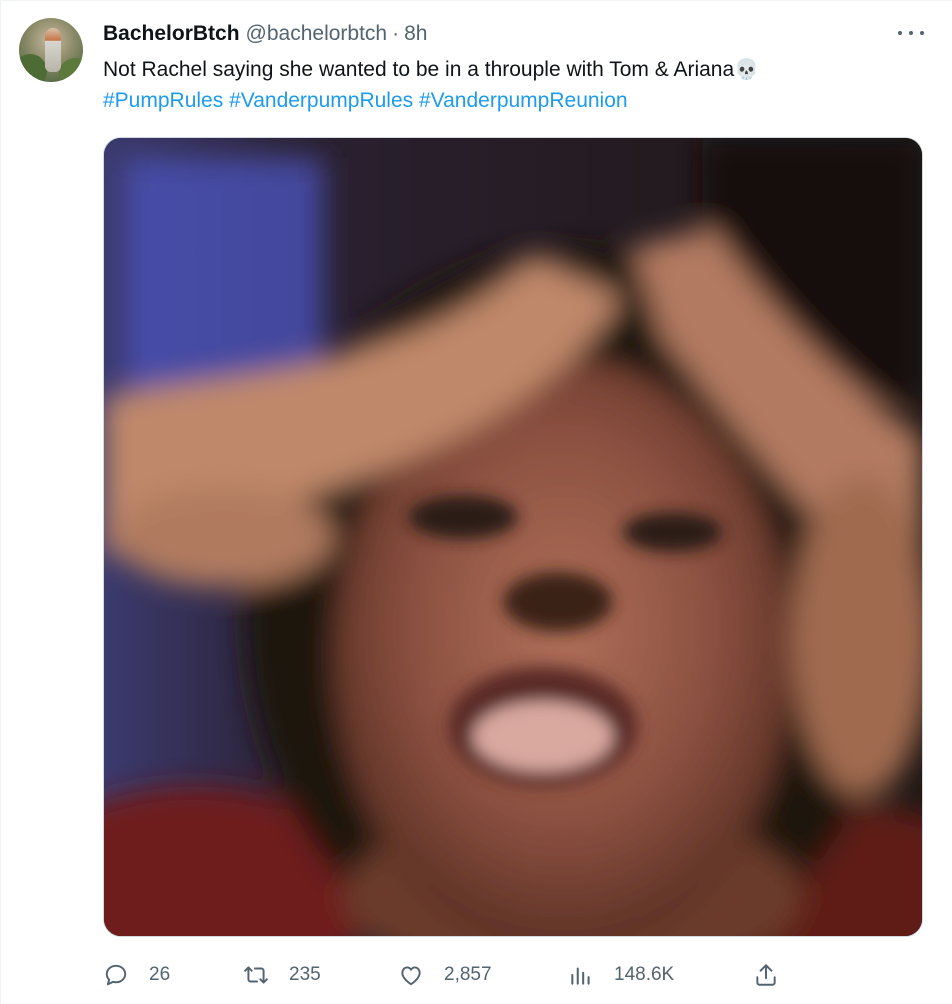 The image size is (952, 1004). I want to click on views-count: 148.6K, so click(644, 974).